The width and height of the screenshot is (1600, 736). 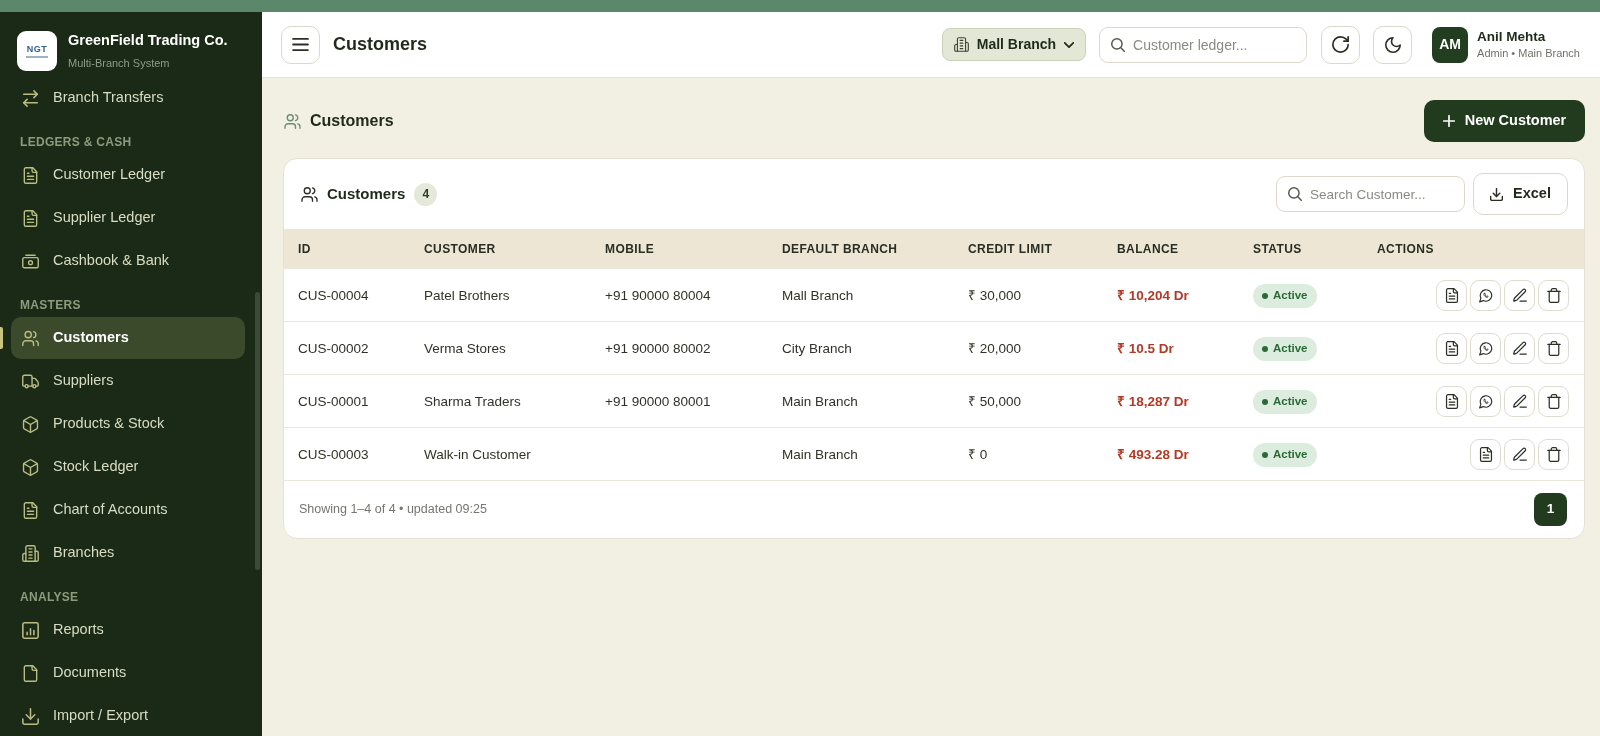 What do you see at coordinates (393, 510) in the screenshot?
I see `table-summary: Showing 1–4 of 4 • updated 09:25` at bounding box center [393, 510].